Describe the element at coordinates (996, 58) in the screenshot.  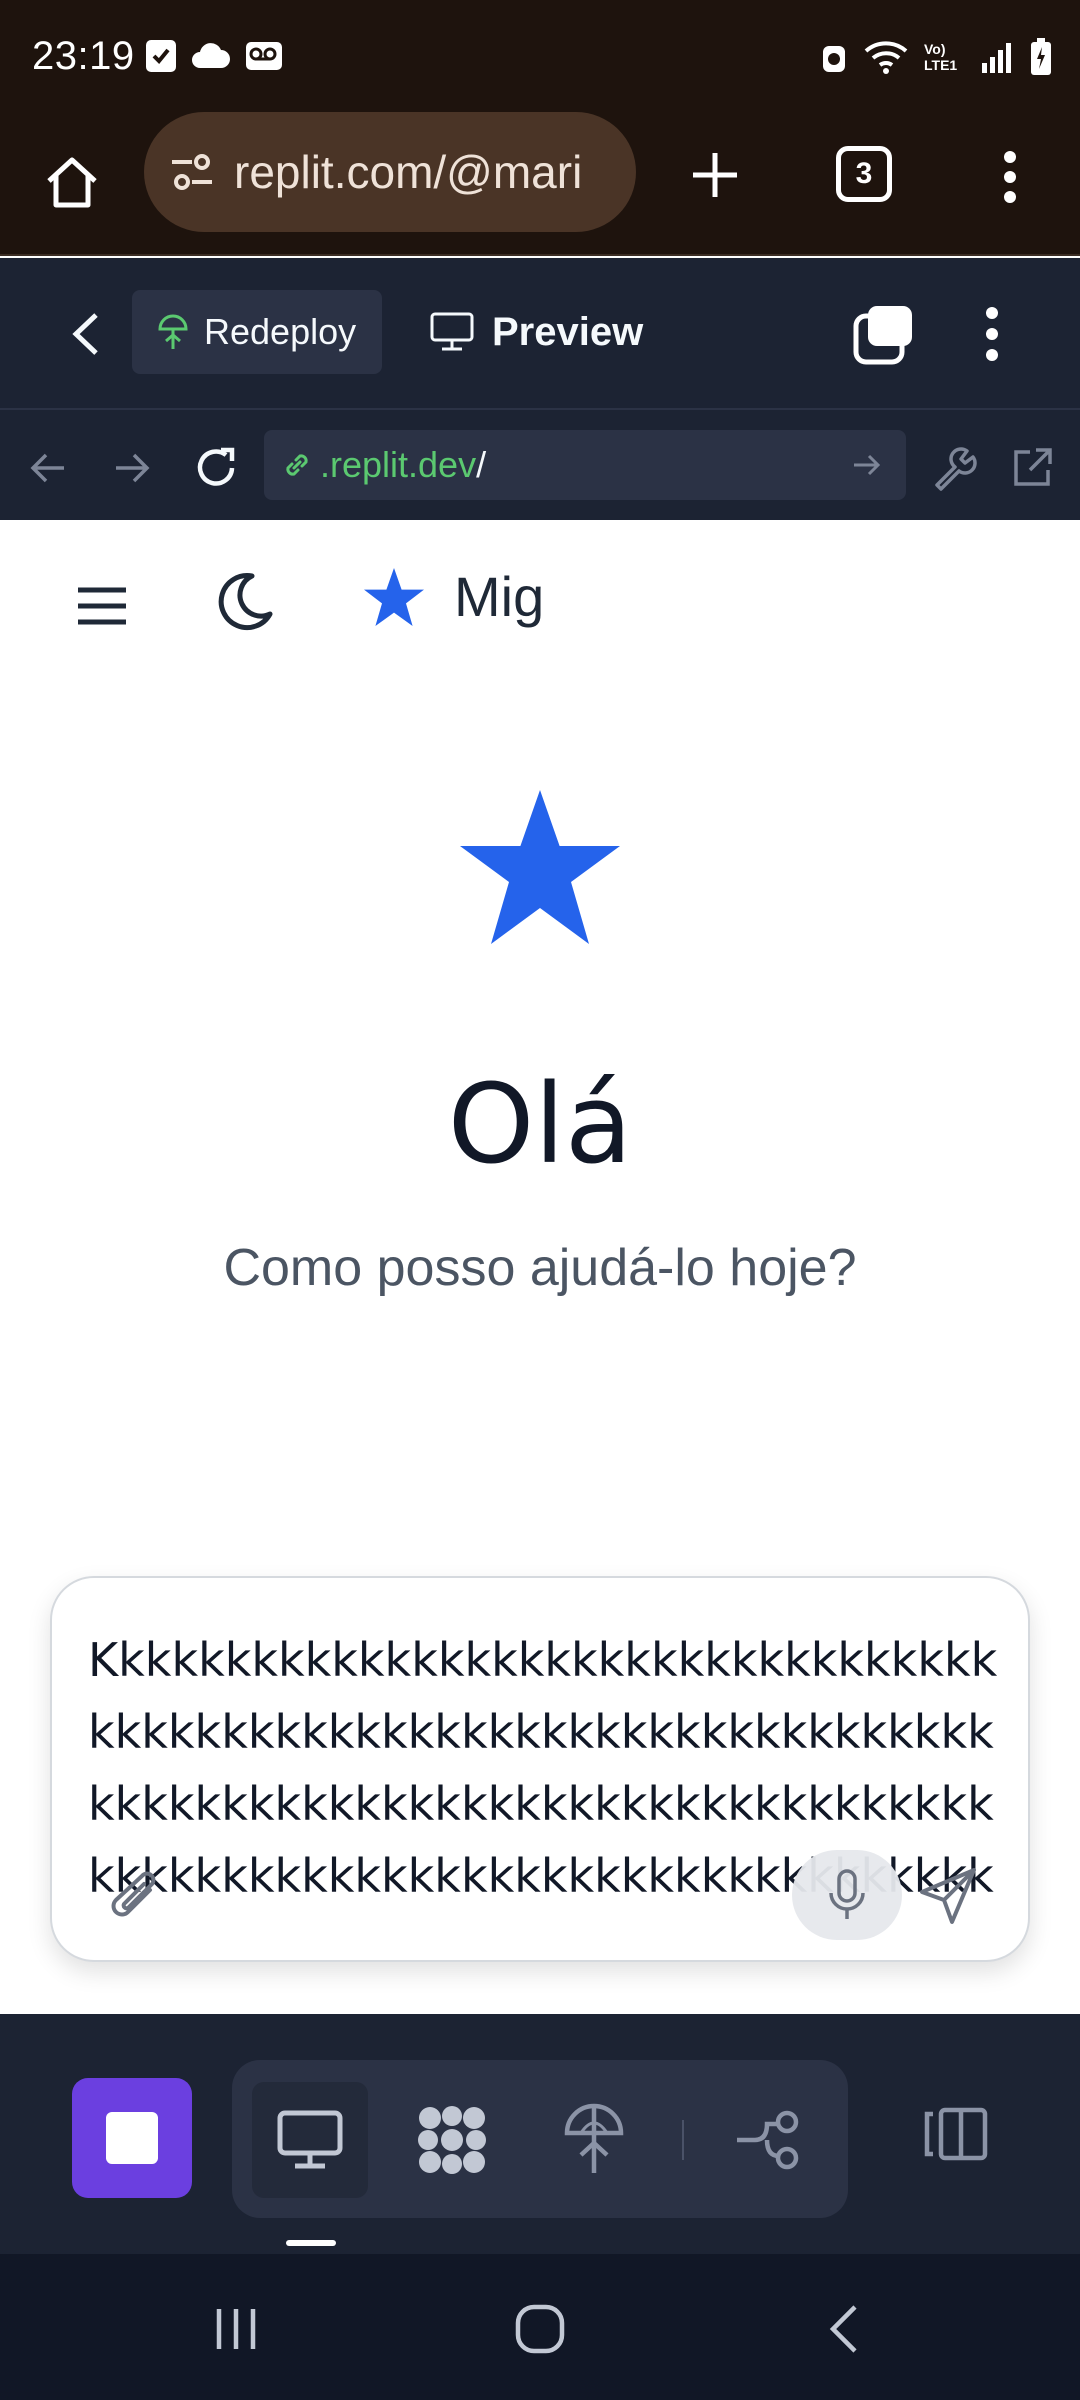
I see `signal-icon` at that location.